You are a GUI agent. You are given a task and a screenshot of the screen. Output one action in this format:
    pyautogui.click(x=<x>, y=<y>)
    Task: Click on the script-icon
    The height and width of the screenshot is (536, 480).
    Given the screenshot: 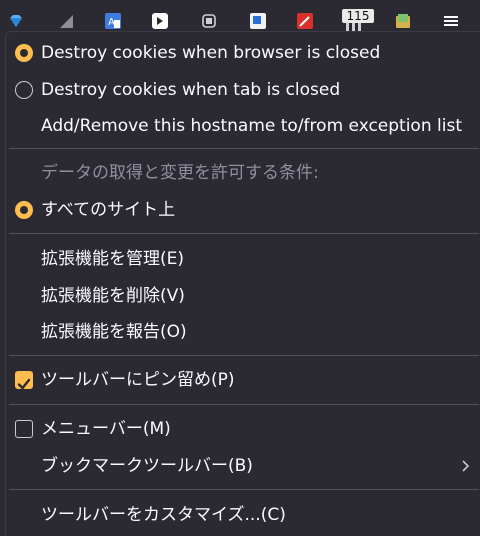 What is the action you would take?
    pyautogui.click(x=160, y=21)
    